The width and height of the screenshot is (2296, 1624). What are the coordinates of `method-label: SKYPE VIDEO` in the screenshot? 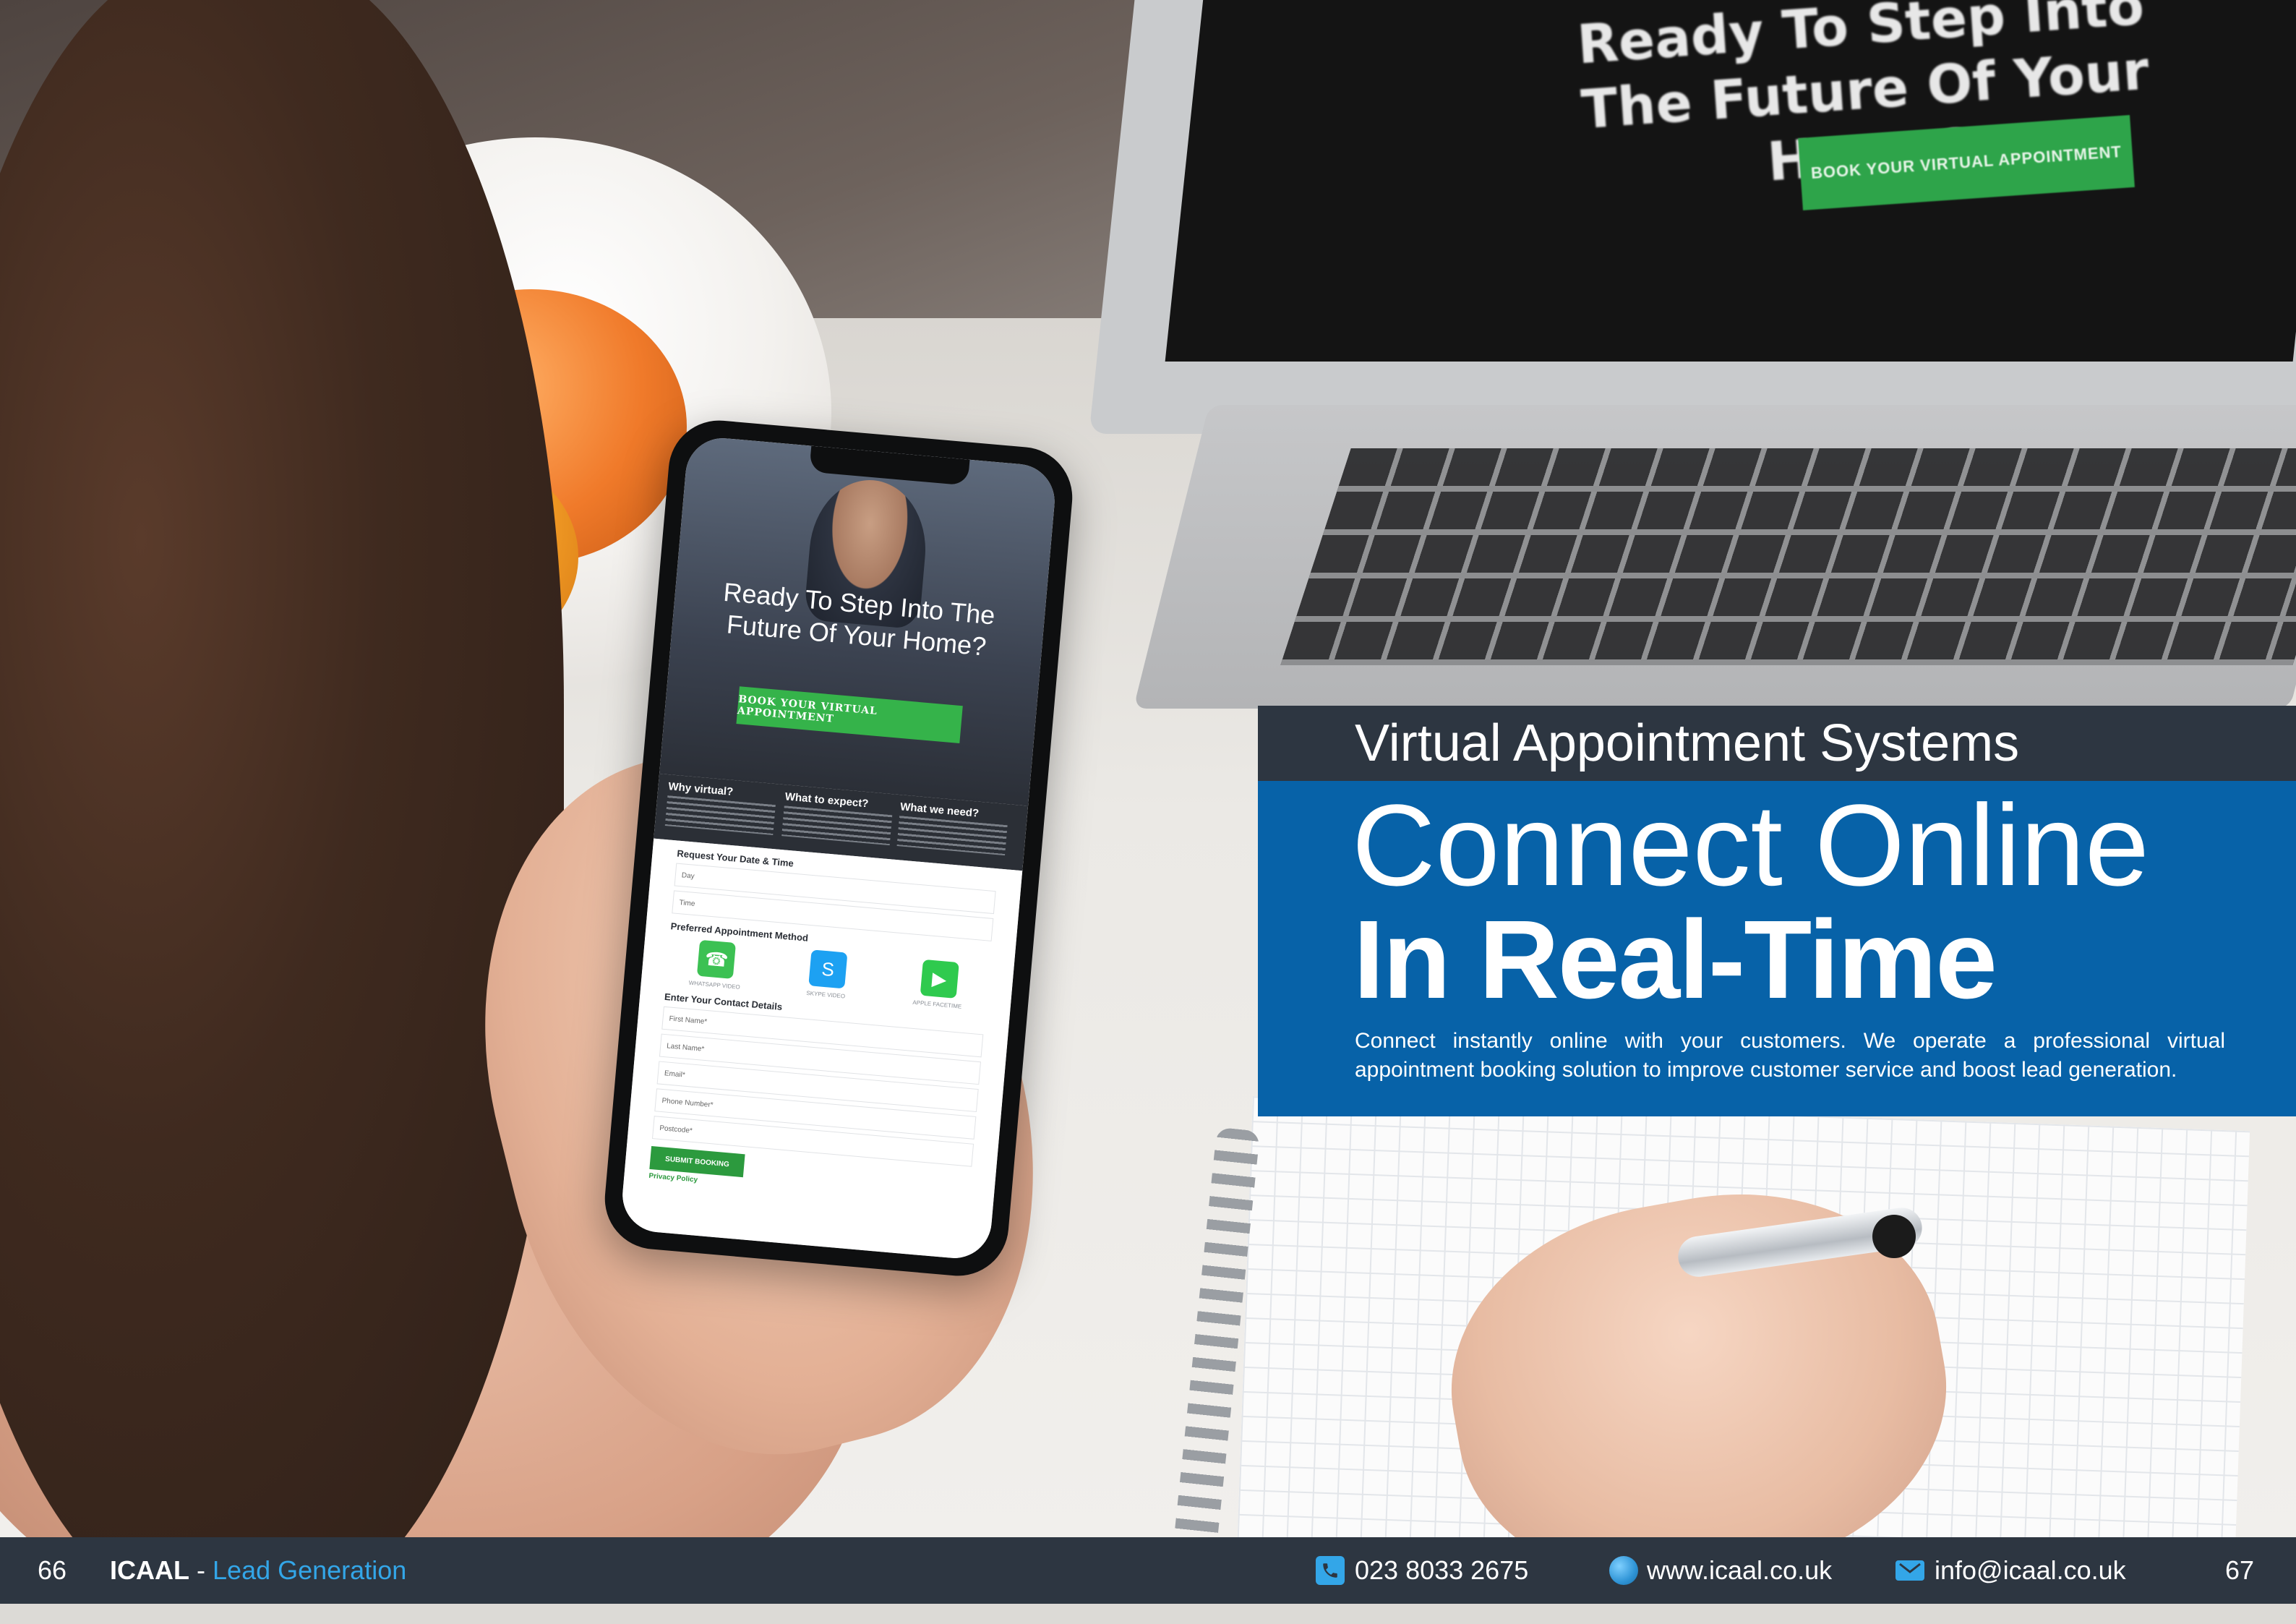 It's located at (826, 994).